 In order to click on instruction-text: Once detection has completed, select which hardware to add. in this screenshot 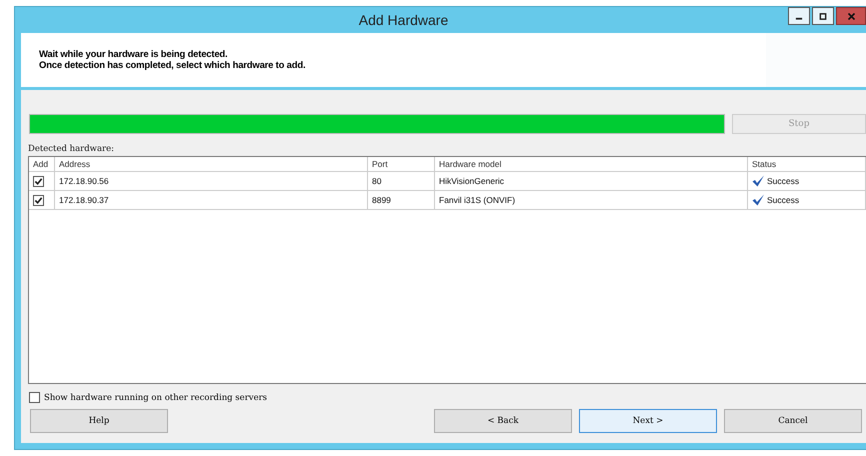, I will do `click(172, 65)`.